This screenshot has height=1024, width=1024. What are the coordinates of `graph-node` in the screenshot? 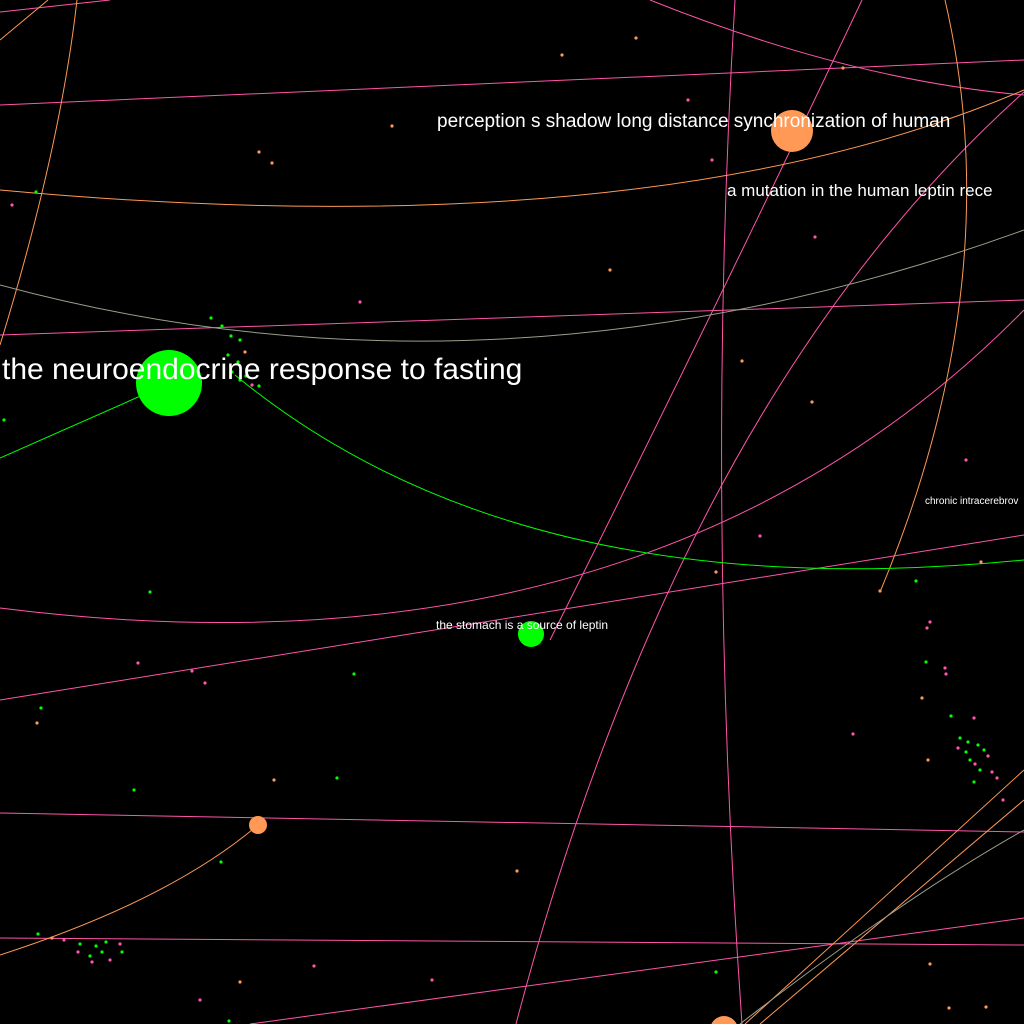 It's located at (258, 825).